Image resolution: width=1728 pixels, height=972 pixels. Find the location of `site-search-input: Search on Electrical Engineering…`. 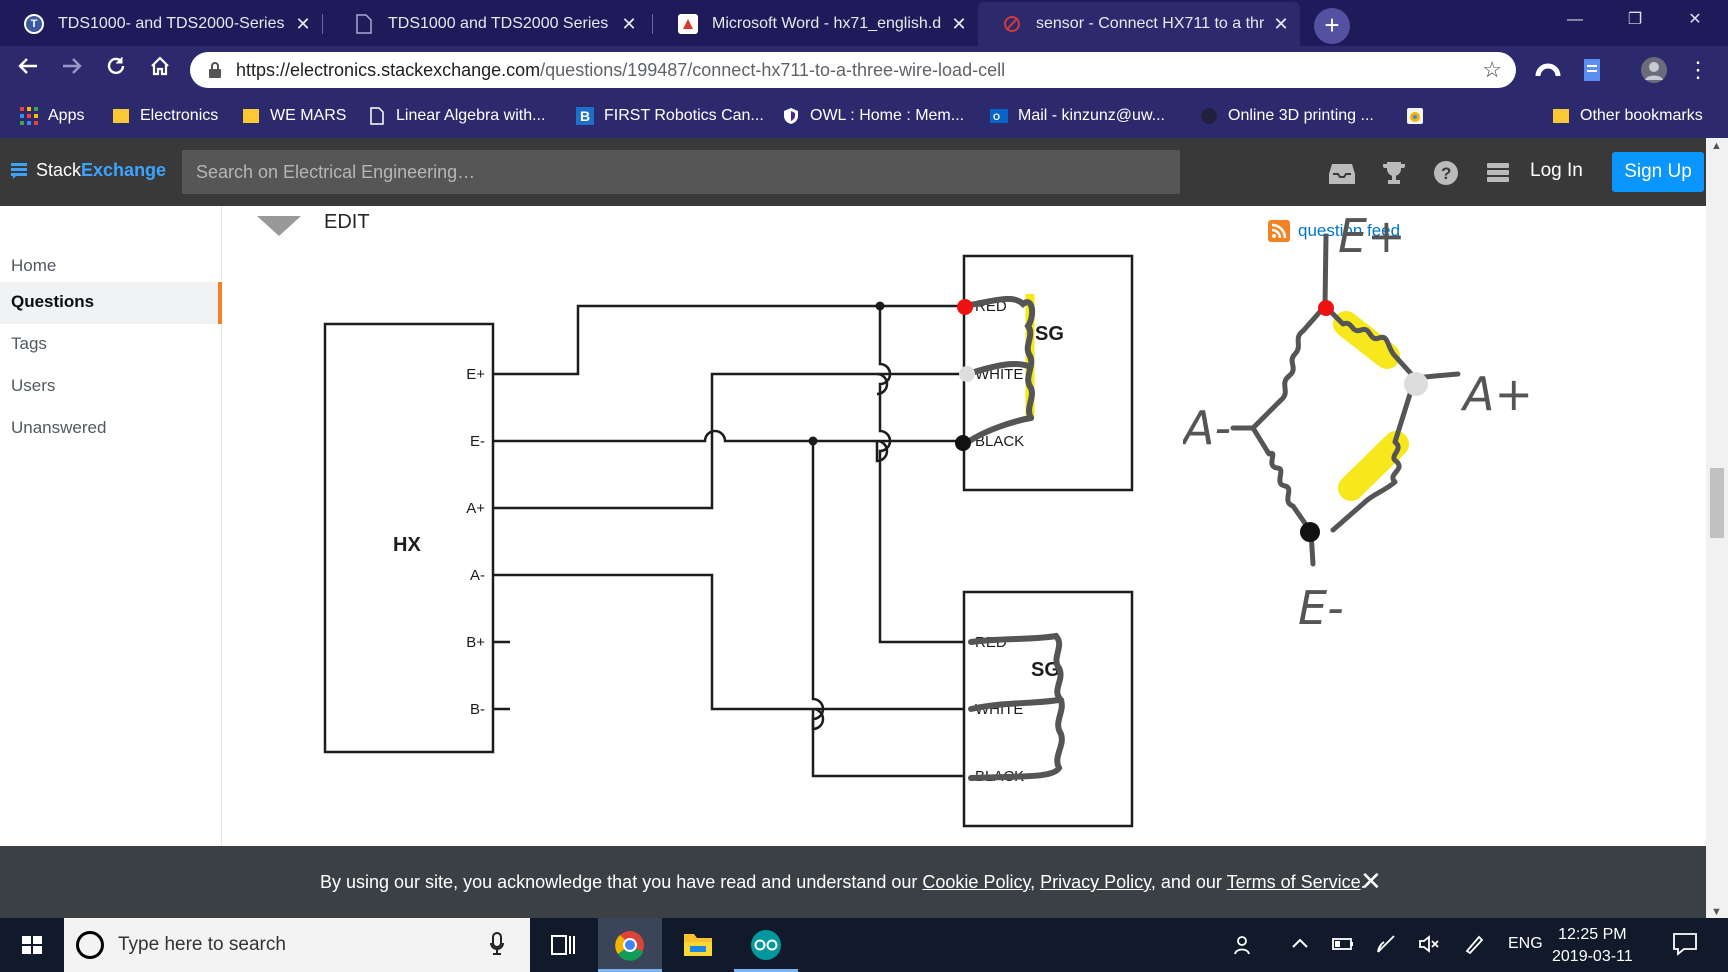

site-search-input: Search on Electrical Engineering… is located at coordinates (681, 172).